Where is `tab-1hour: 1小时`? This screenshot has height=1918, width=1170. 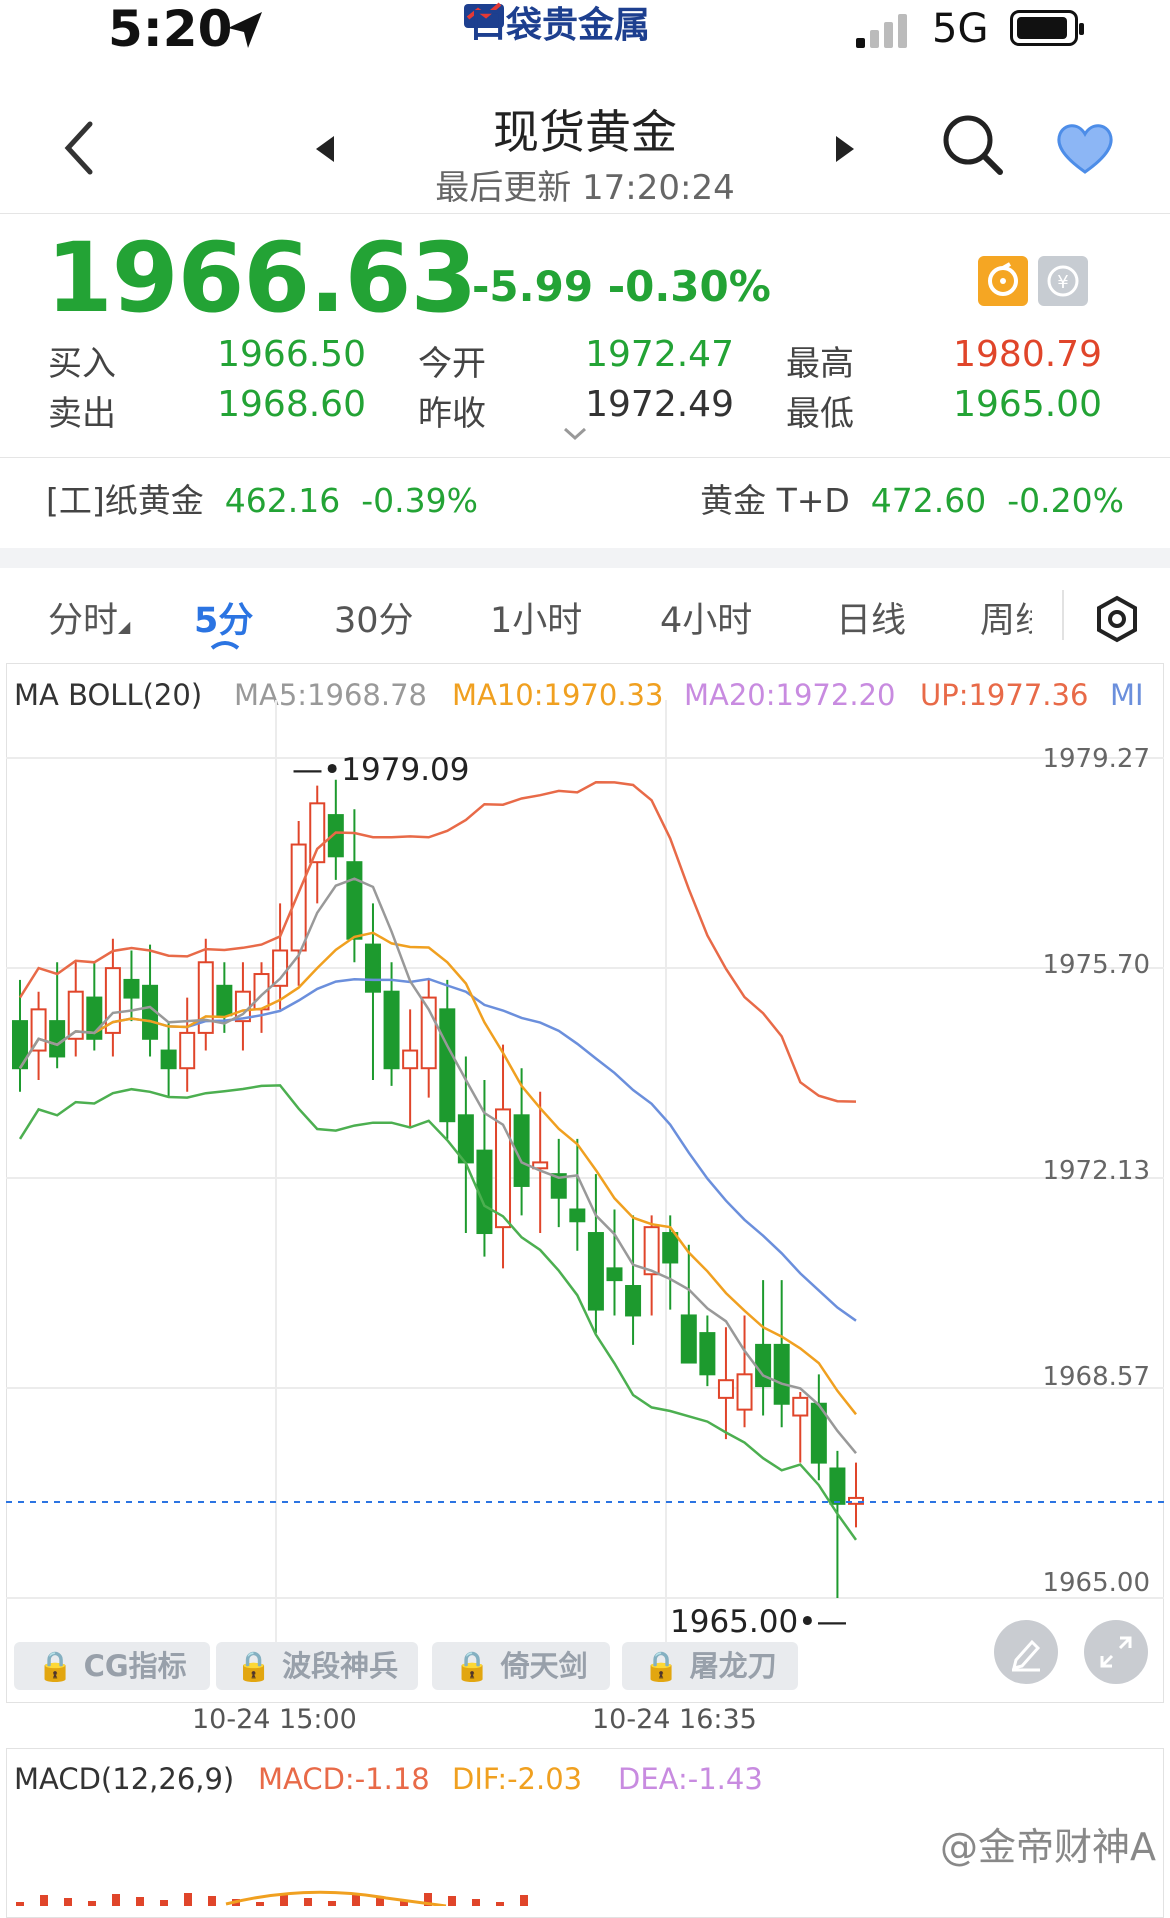 tab-1hour: 1小时 is located at coordinates (536, 617).